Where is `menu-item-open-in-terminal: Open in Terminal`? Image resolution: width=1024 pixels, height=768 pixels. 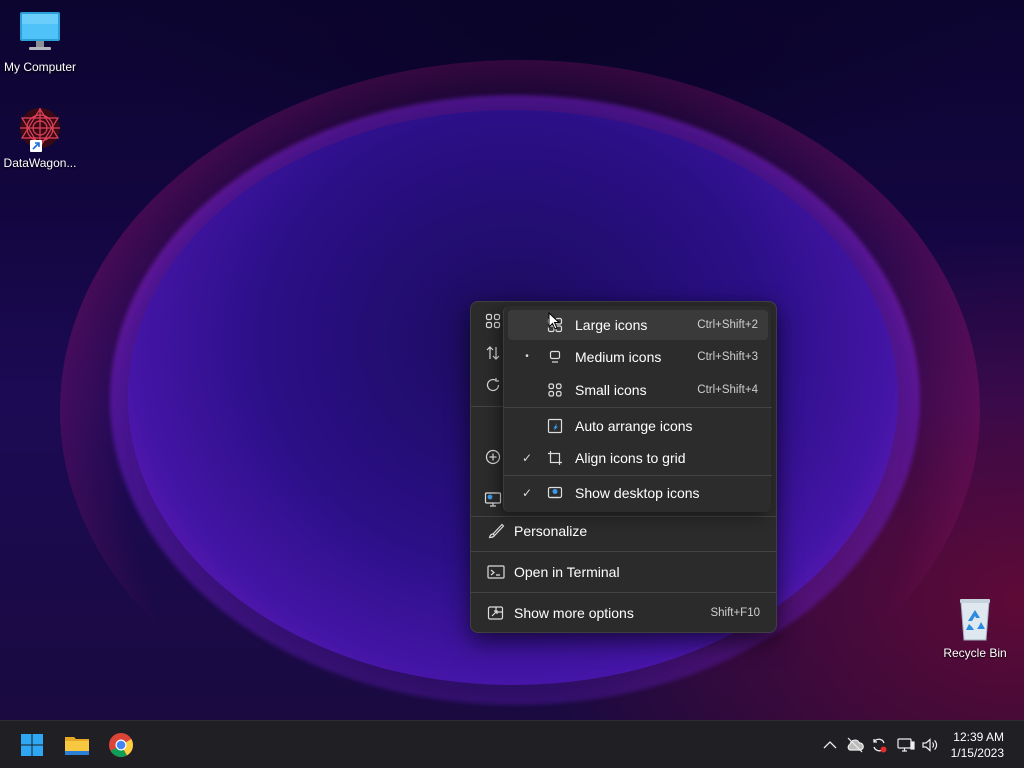 menu-item-open-in-terminal: Open in Terminal is located at coordinates (623, 572).